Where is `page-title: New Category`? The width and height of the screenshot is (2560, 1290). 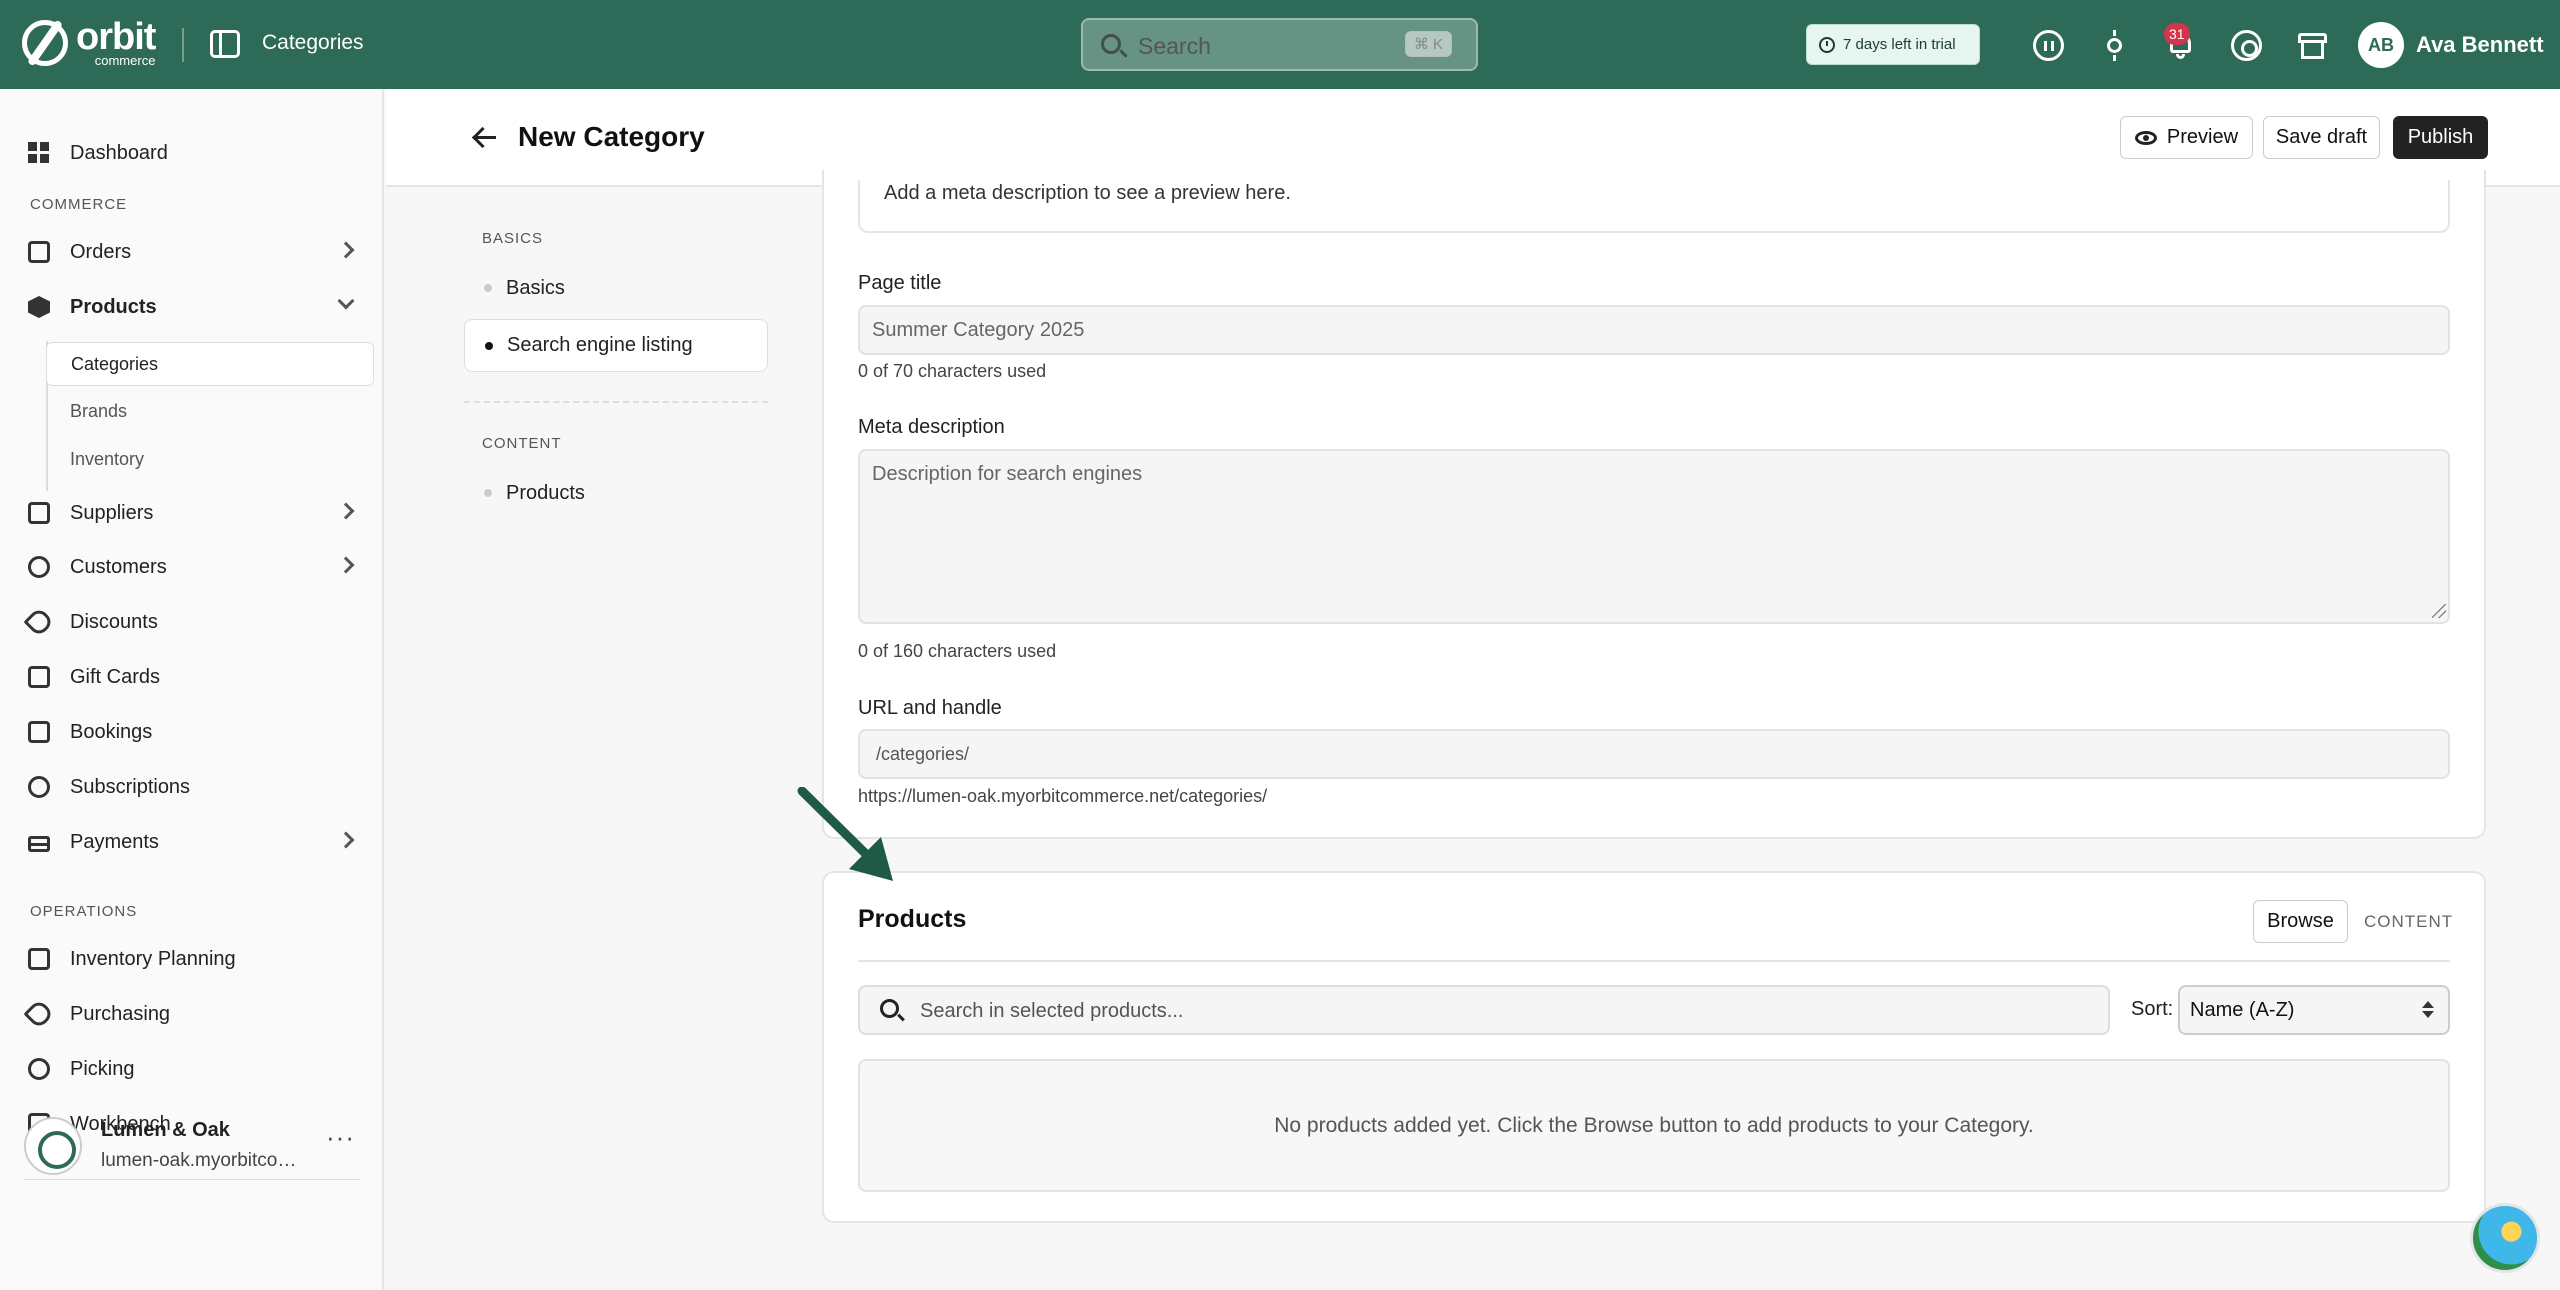
page-title: New Category is located at coordinates (611, 136).